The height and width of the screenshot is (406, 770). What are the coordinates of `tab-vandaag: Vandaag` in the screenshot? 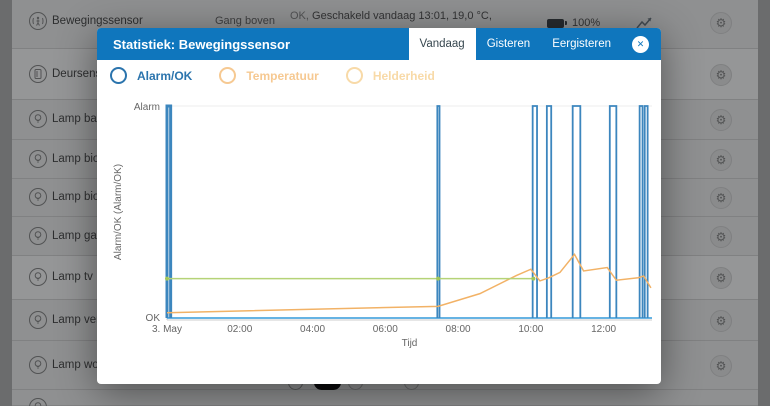 It's located at (442, 44).